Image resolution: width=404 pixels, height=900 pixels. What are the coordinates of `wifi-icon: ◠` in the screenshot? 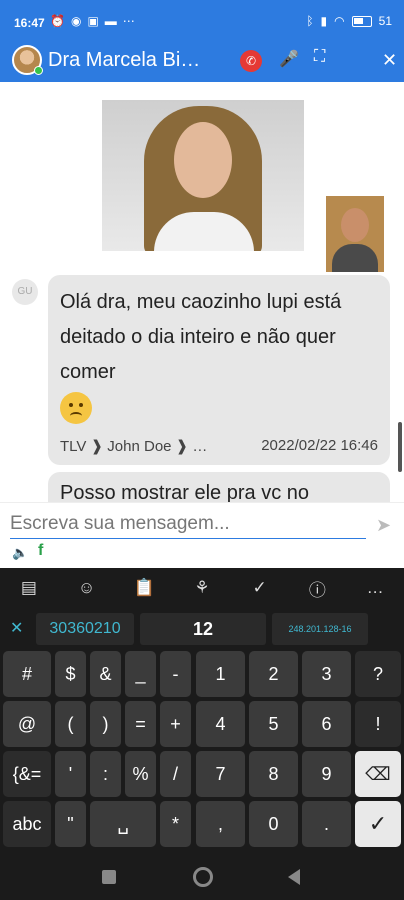 It's located at (339, 21).